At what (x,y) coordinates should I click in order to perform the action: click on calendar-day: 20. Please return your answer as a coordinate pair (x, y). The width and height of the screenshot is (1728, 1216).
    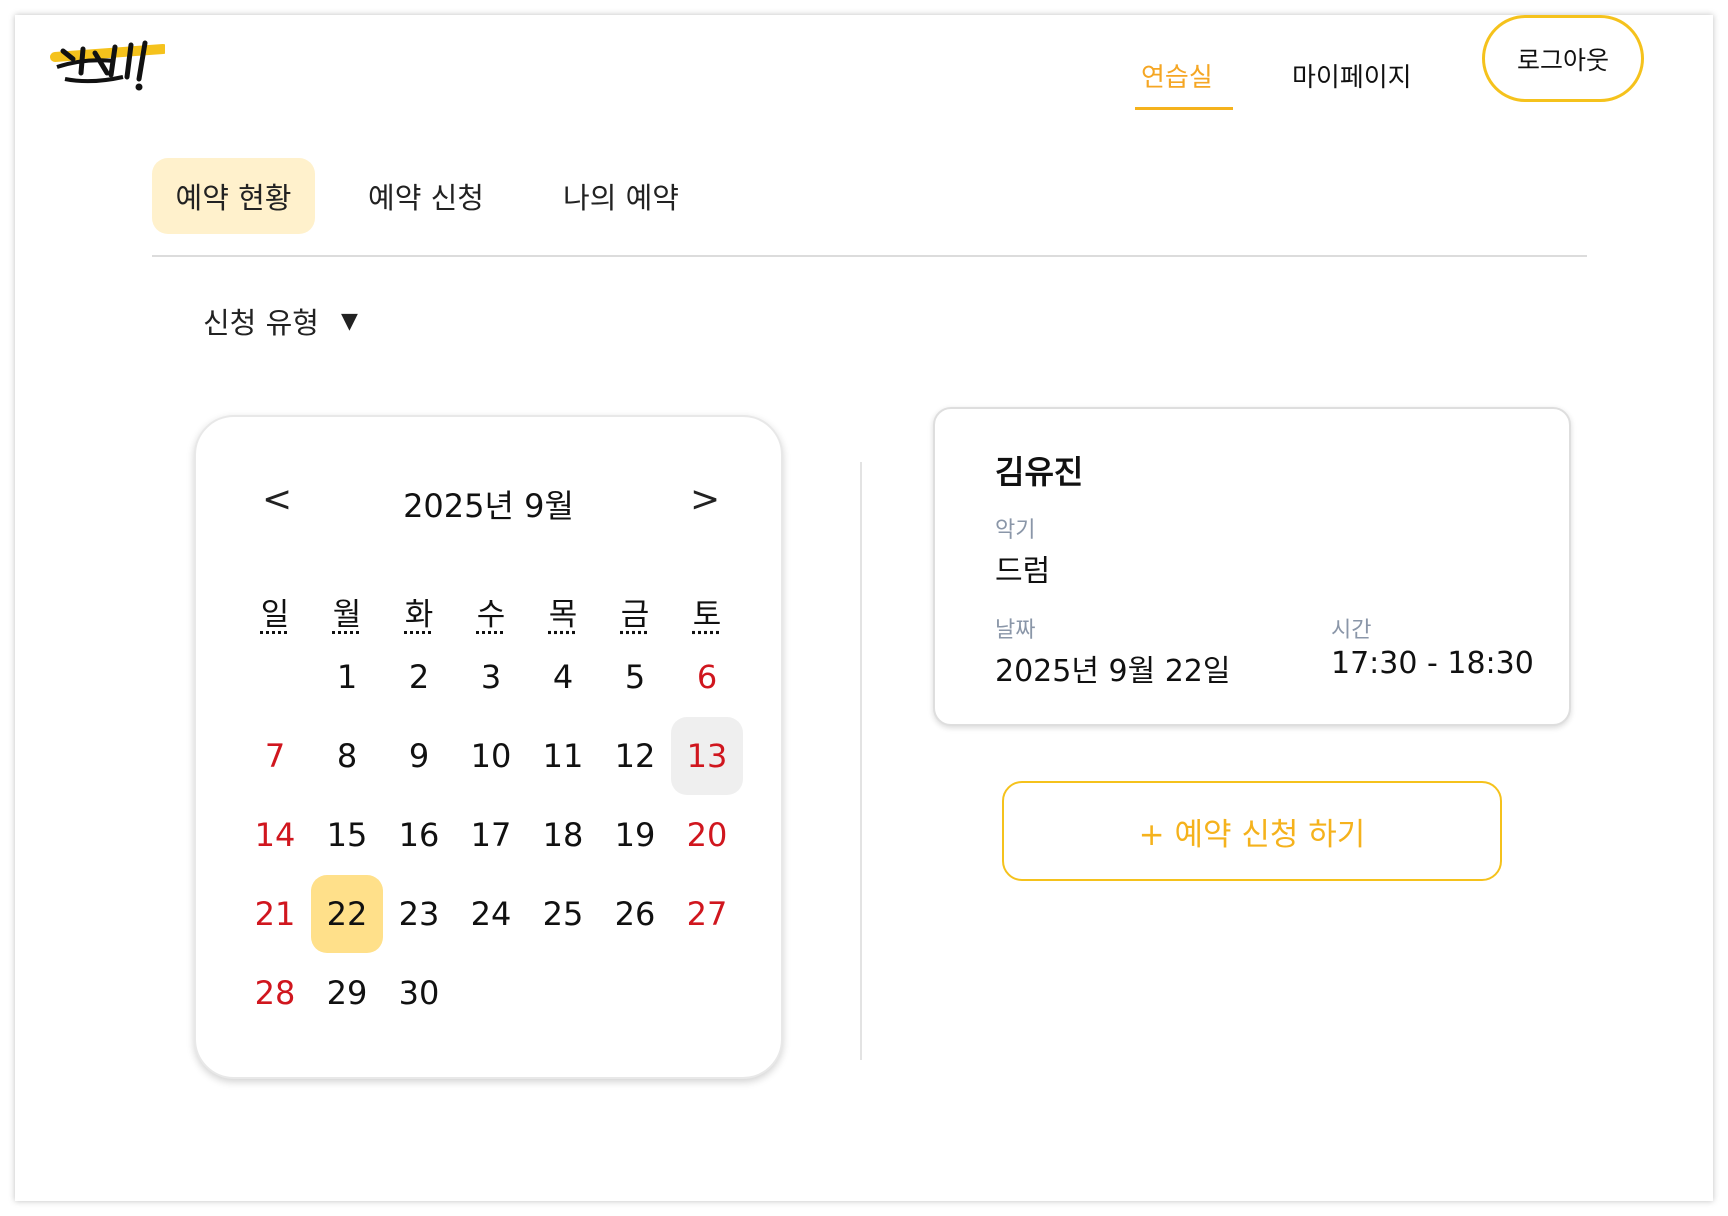
    Looking at the image, I should click on (707, 835).